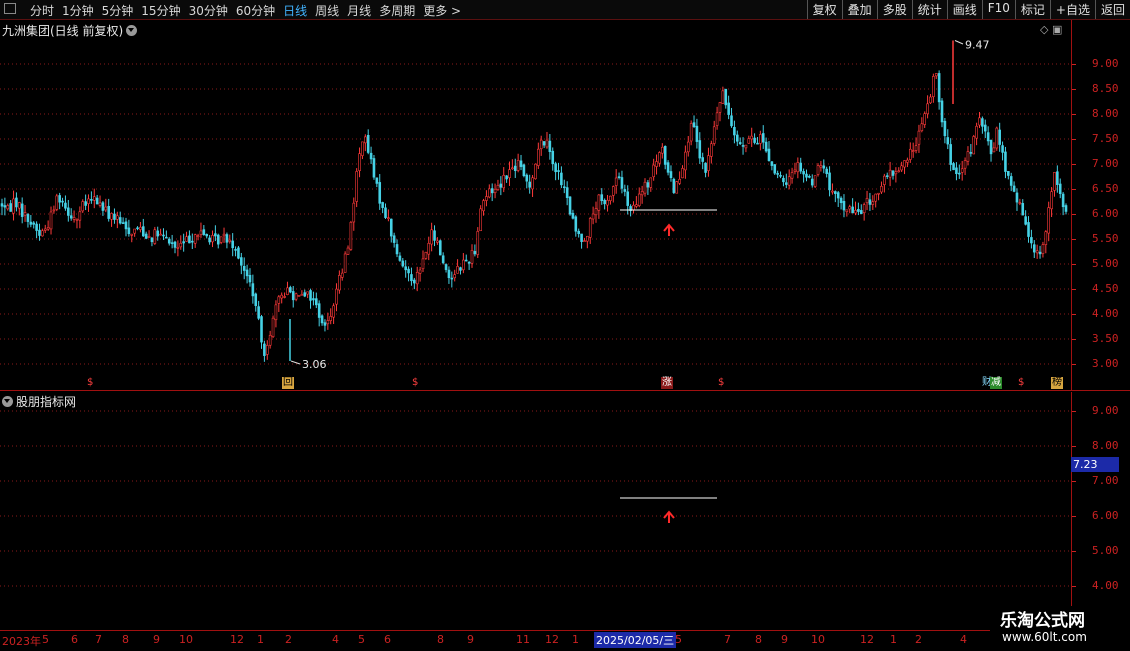 This screenshot has width=1130, height=651. What do you see at coordinates (255, 10) in the screenshot?
I see `period-tab: 60分钟` at bounding box center [255, 10].